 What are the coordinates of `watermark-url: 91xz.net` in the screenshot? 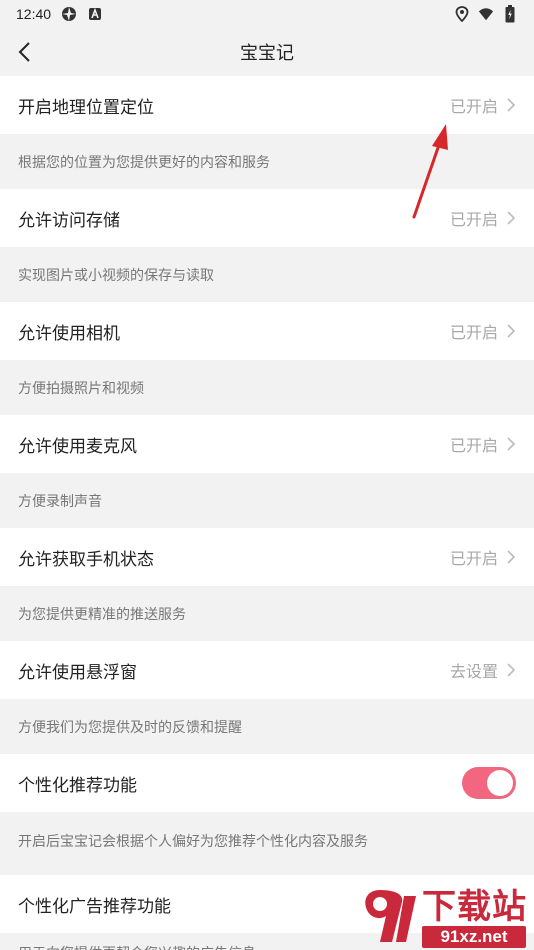 It's located at (474, 937).